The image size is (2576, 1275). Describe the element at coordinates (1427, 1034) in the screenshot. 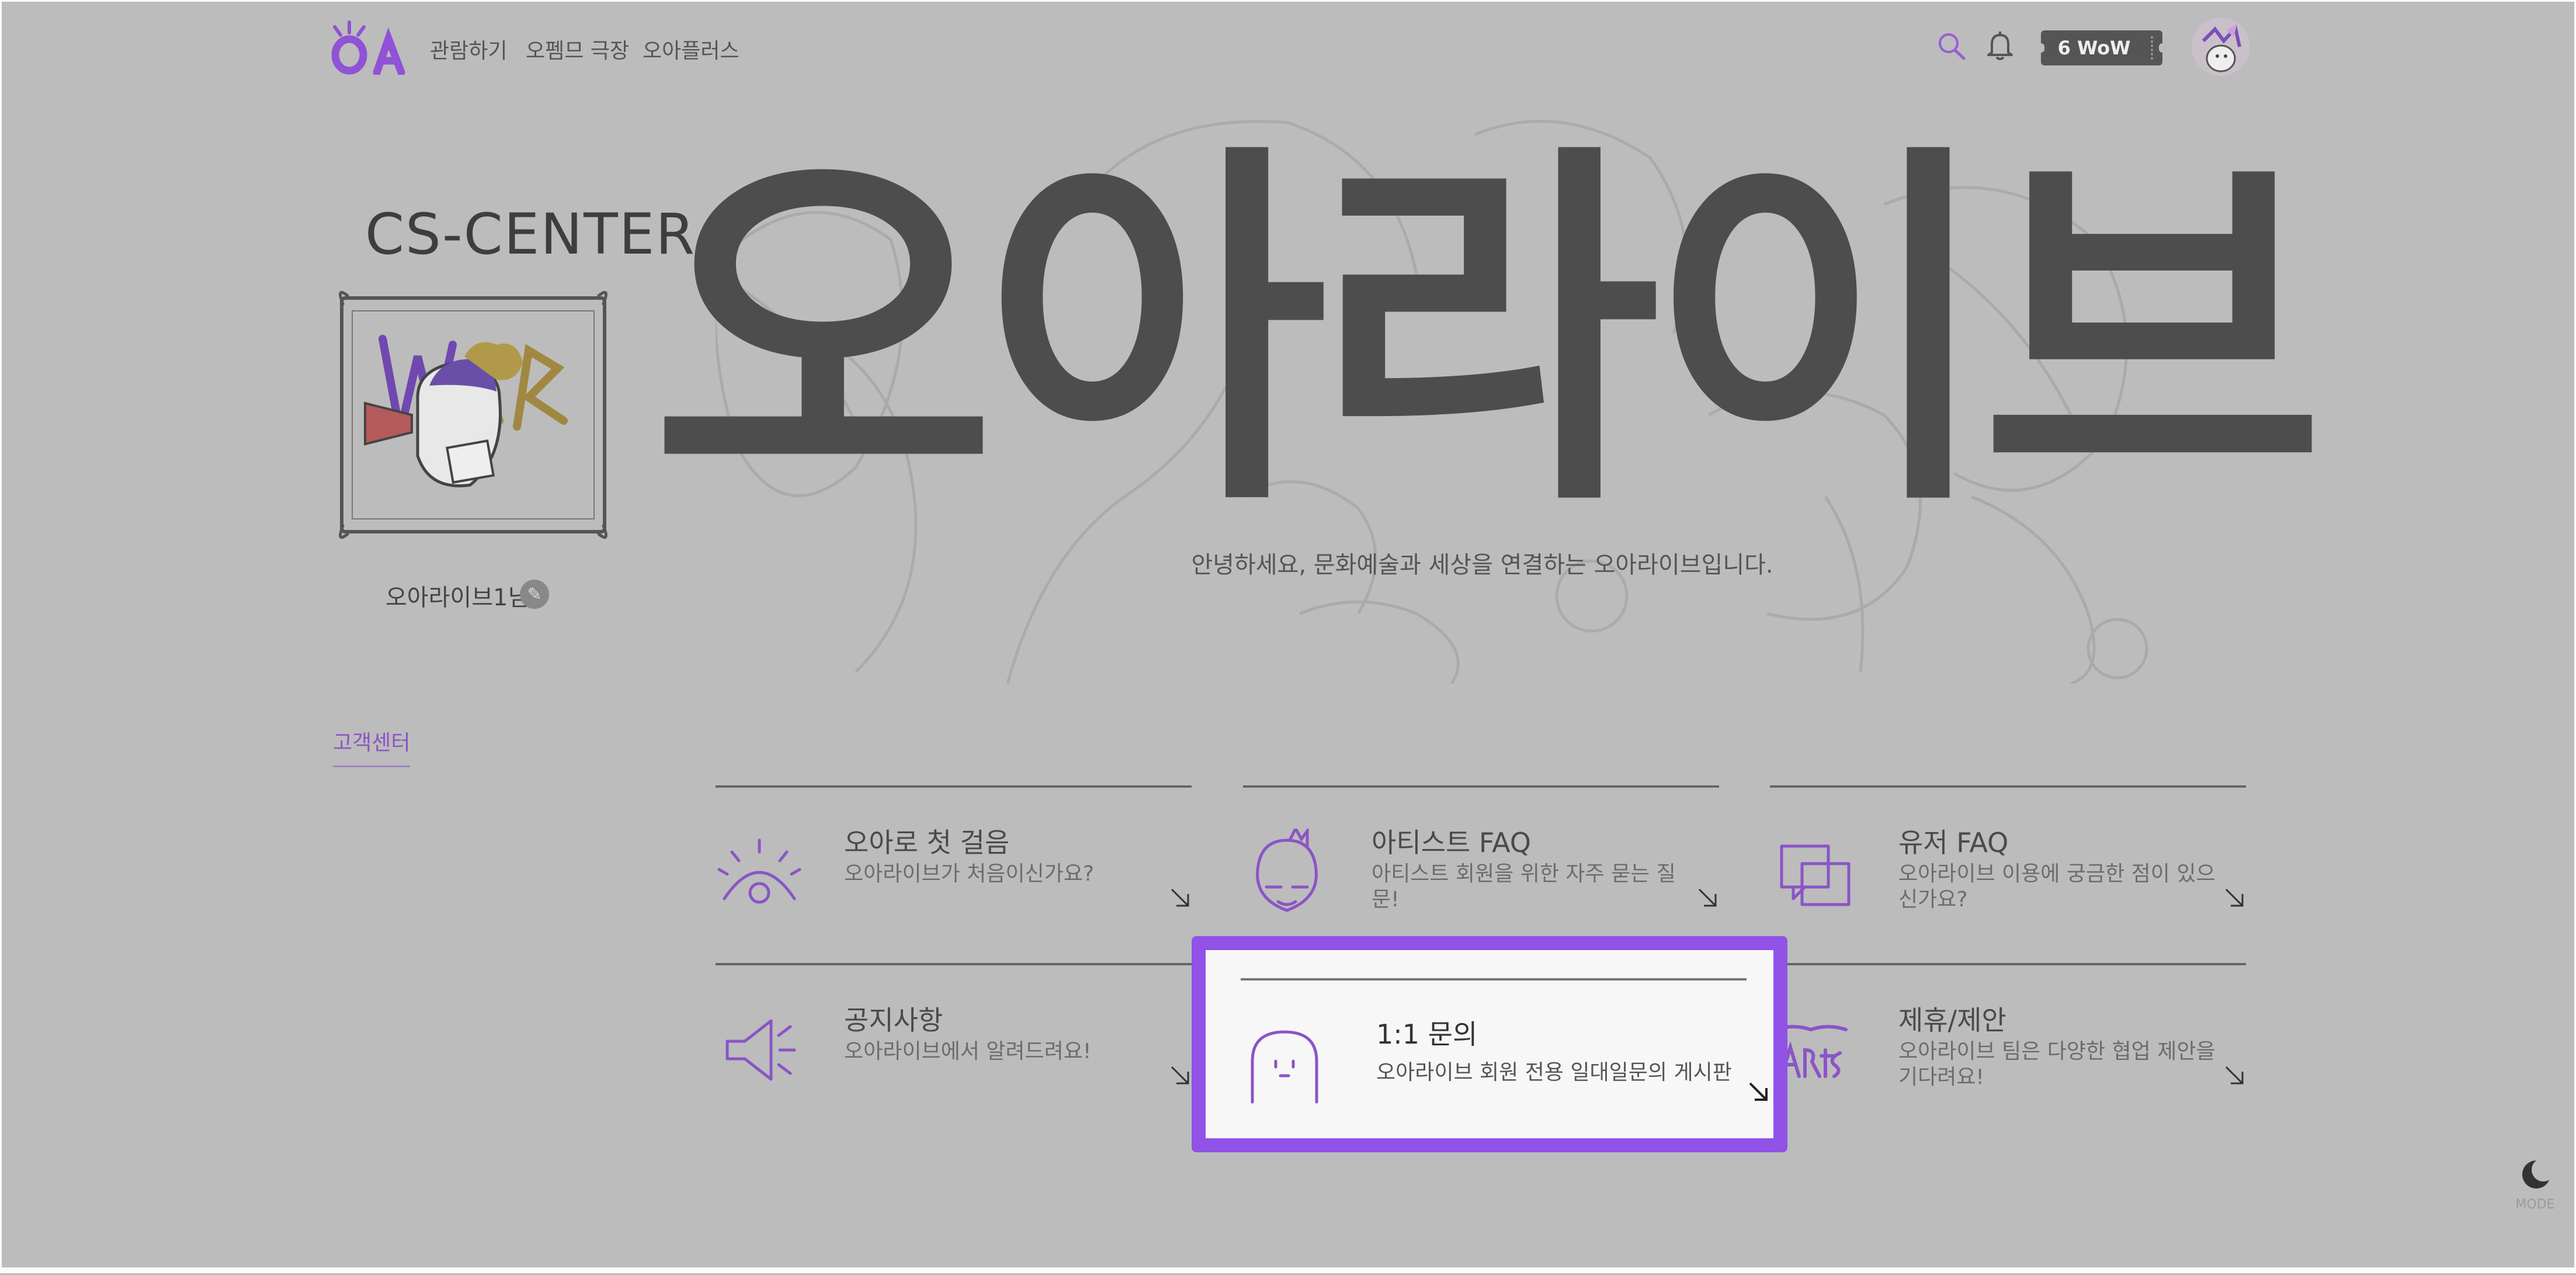

I see `card-title: 1:1 문의` at that location.